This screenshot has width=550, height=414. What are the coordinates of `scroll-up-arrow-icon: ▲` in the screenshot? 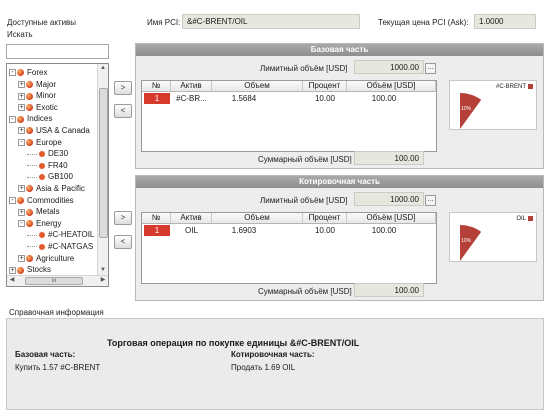 It's located at (103, 69).